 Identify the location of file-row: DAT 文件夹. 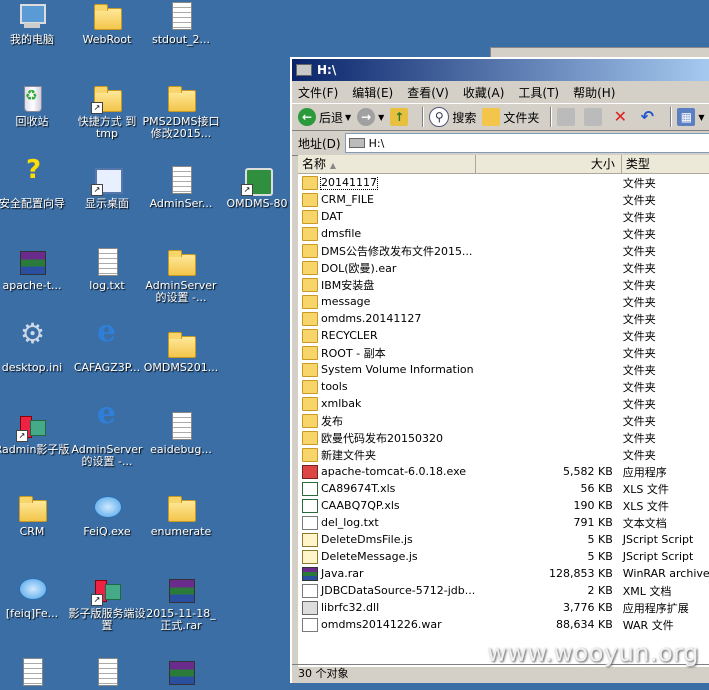
(503, 216).